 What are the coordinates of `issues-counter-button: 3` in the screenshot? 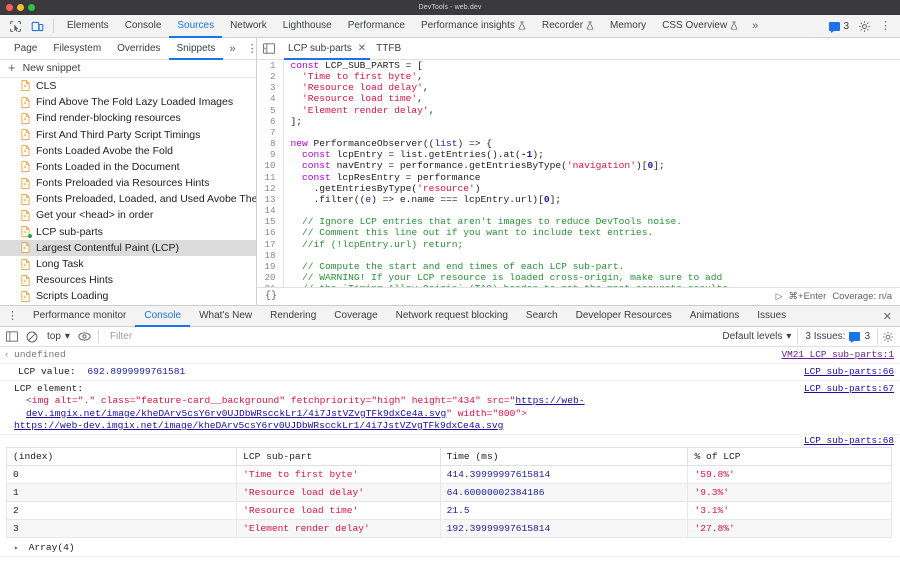 It's located at (839, 27).